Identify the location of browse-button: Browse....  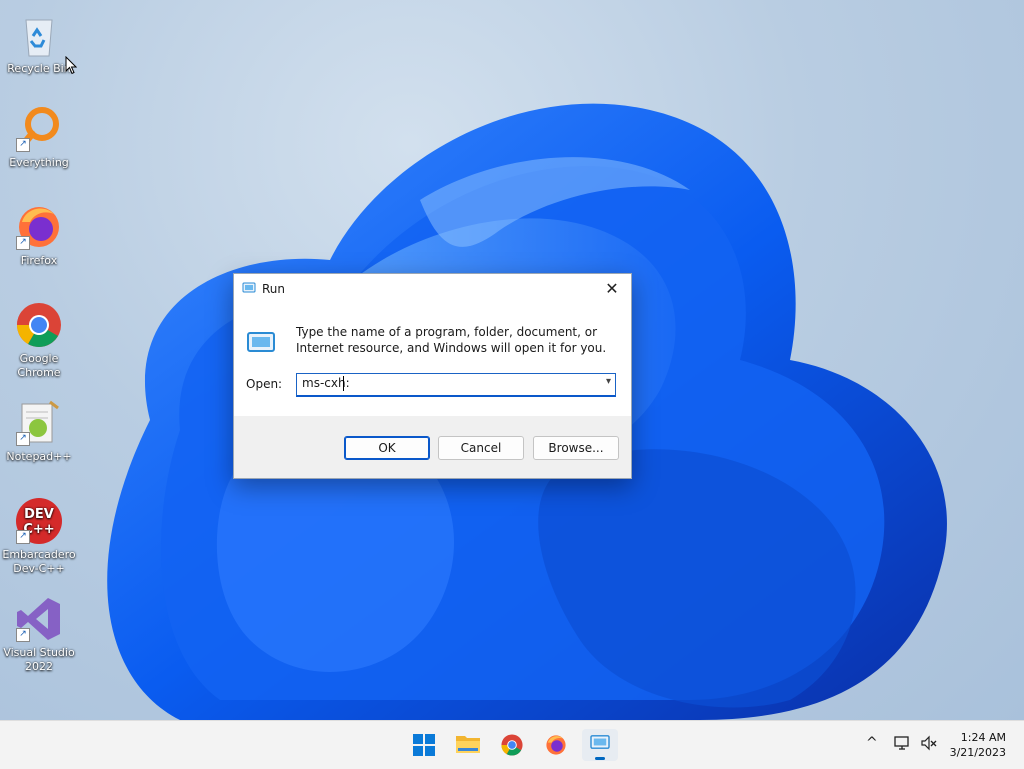
(576, 448).